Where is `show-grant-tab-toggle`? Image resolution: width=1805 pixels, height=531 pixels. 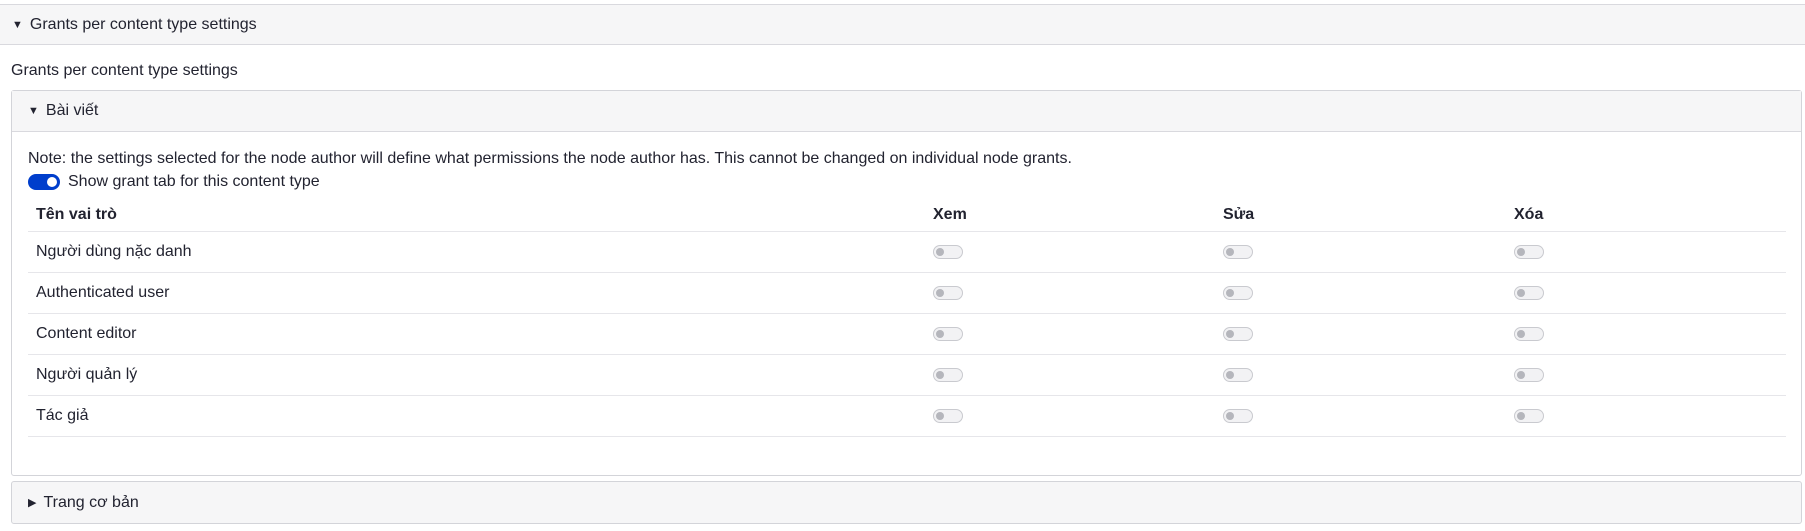
show-grant-tab-toggle is located at coordinates (44, 182).